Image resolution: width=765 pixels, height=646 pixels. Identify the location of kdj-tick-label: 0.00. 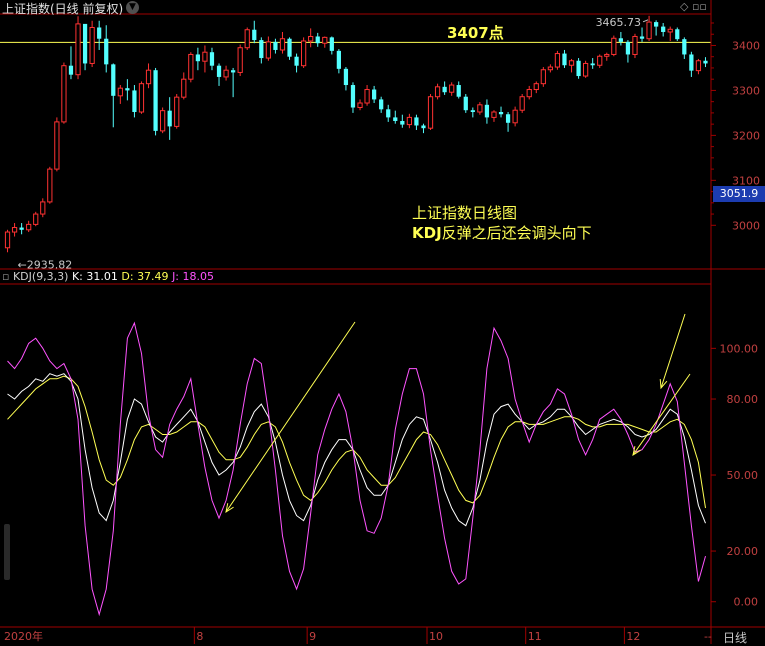
(746, 602).